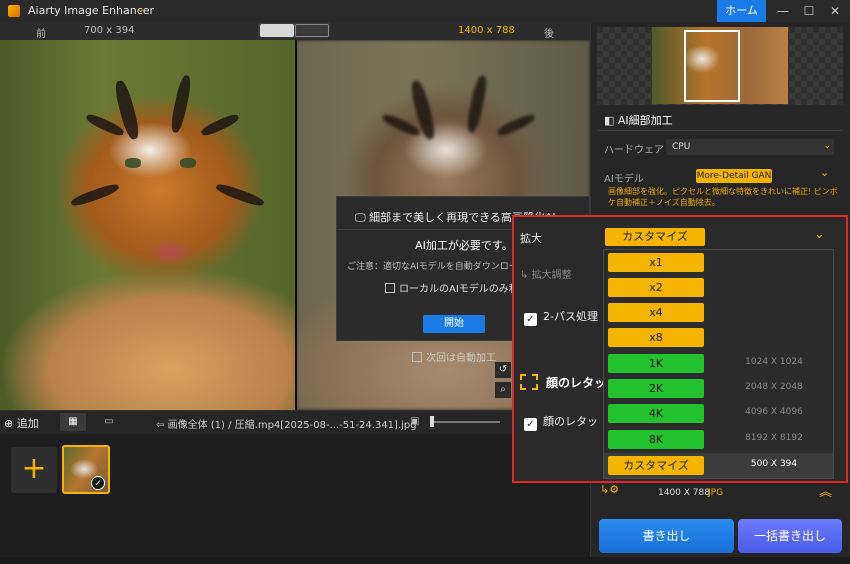 Image resolution: width=850 pixels, height=564 pixels. I want to click on hardware-label: ハードウェア, so click(634, 150).